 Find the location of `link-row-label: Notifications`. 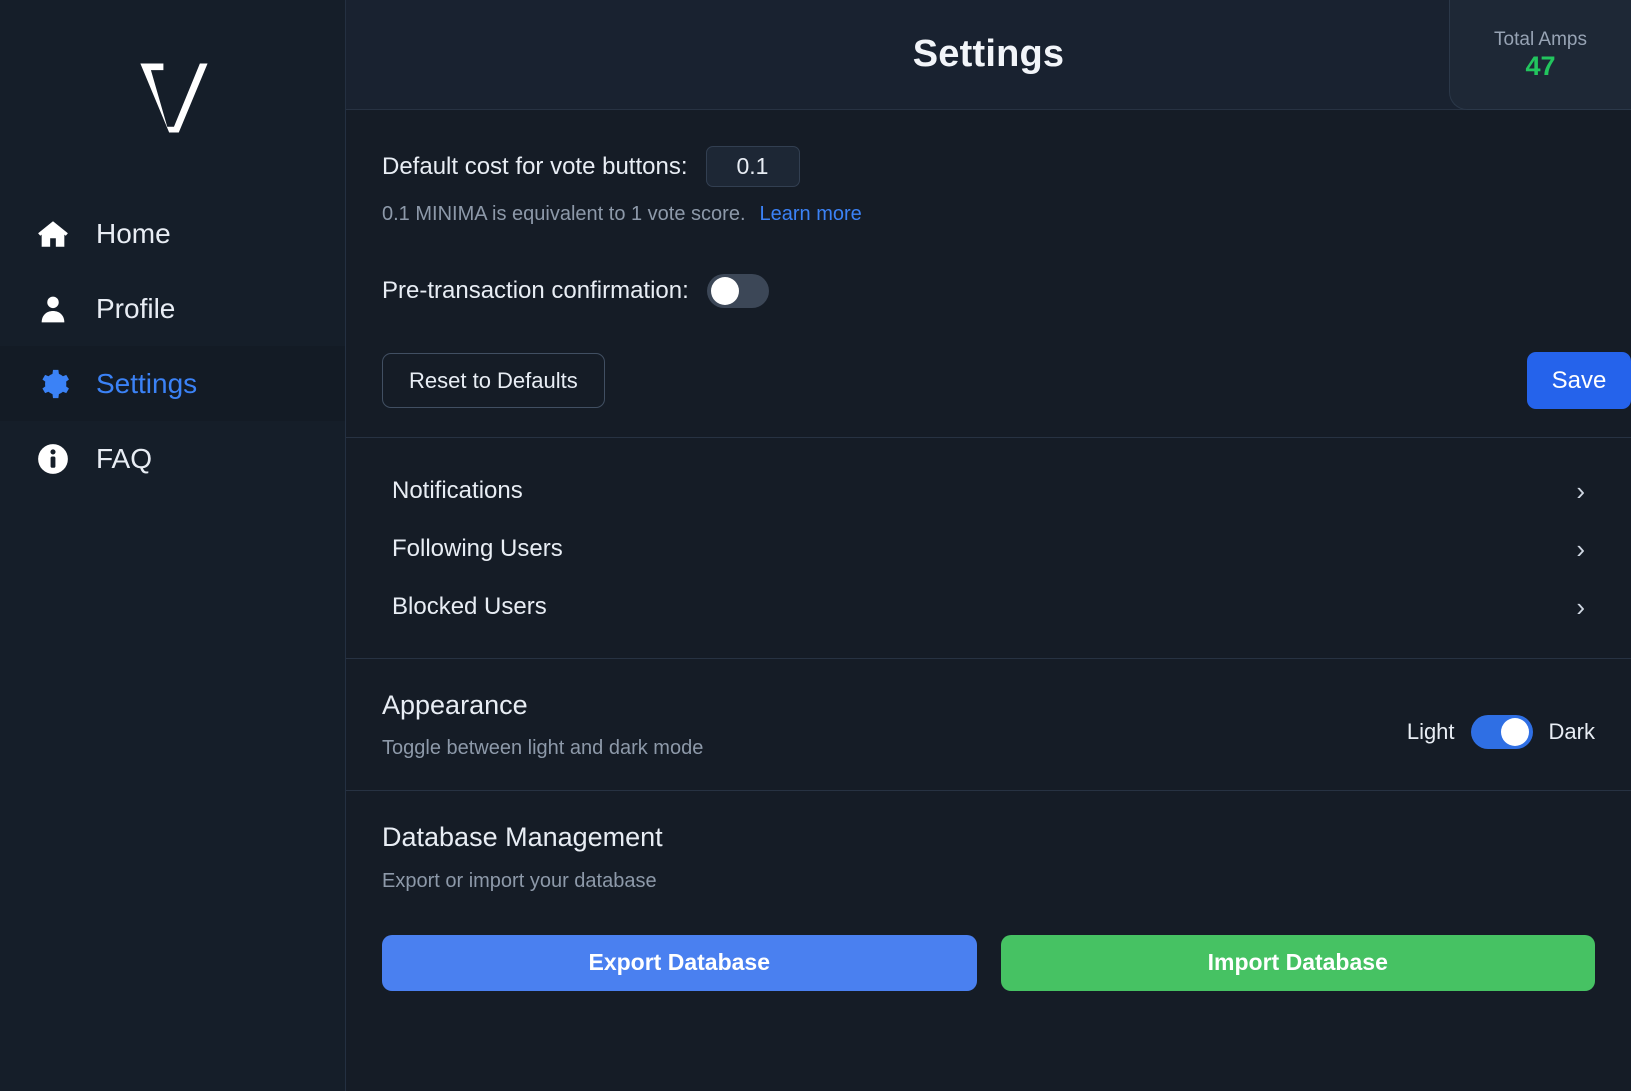

link-row-label: Notifications is located at coordinates (457, 490).